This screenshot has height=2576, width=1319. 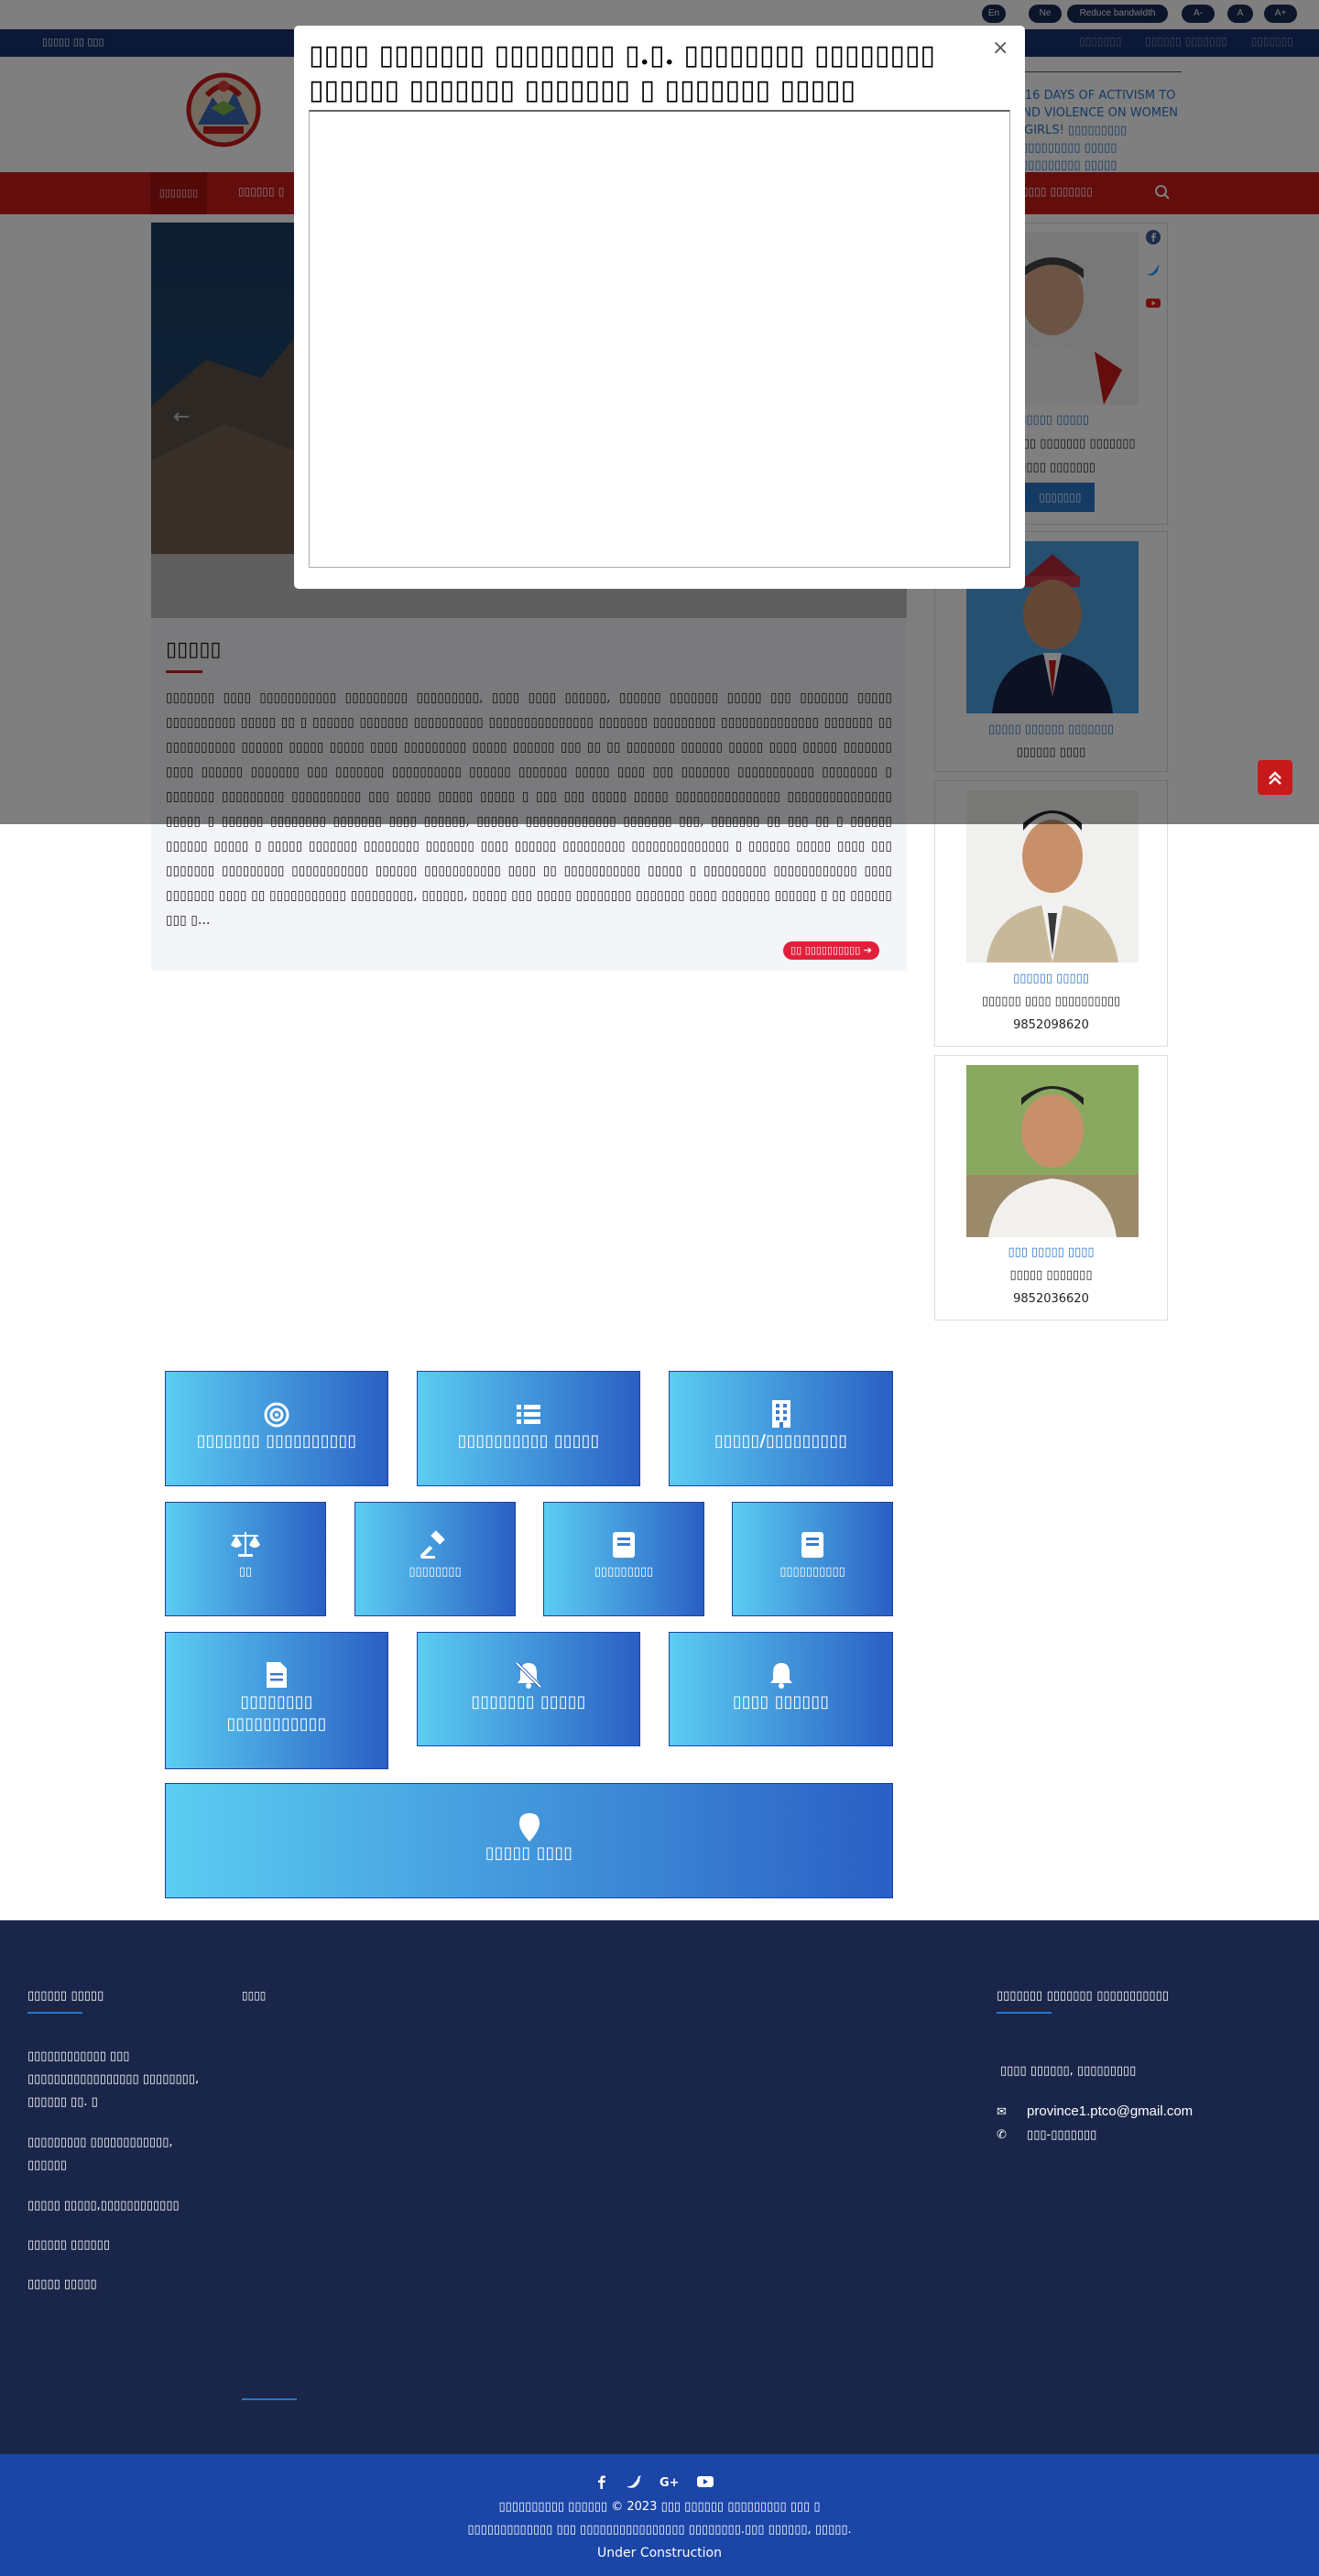 I want to click on footer-link-5: ▯▯▯▯▯ ▯▯▯▯▯, so click(x=62, y=2284).